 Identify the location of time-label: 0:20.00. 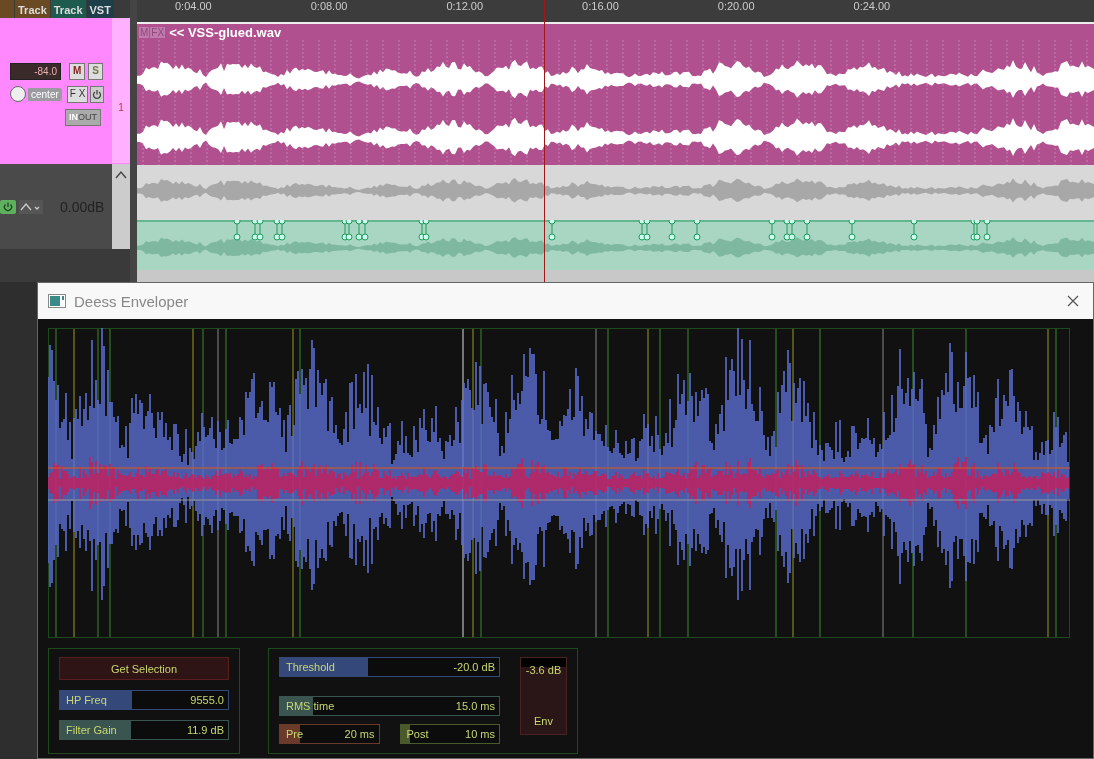
(736, 6).